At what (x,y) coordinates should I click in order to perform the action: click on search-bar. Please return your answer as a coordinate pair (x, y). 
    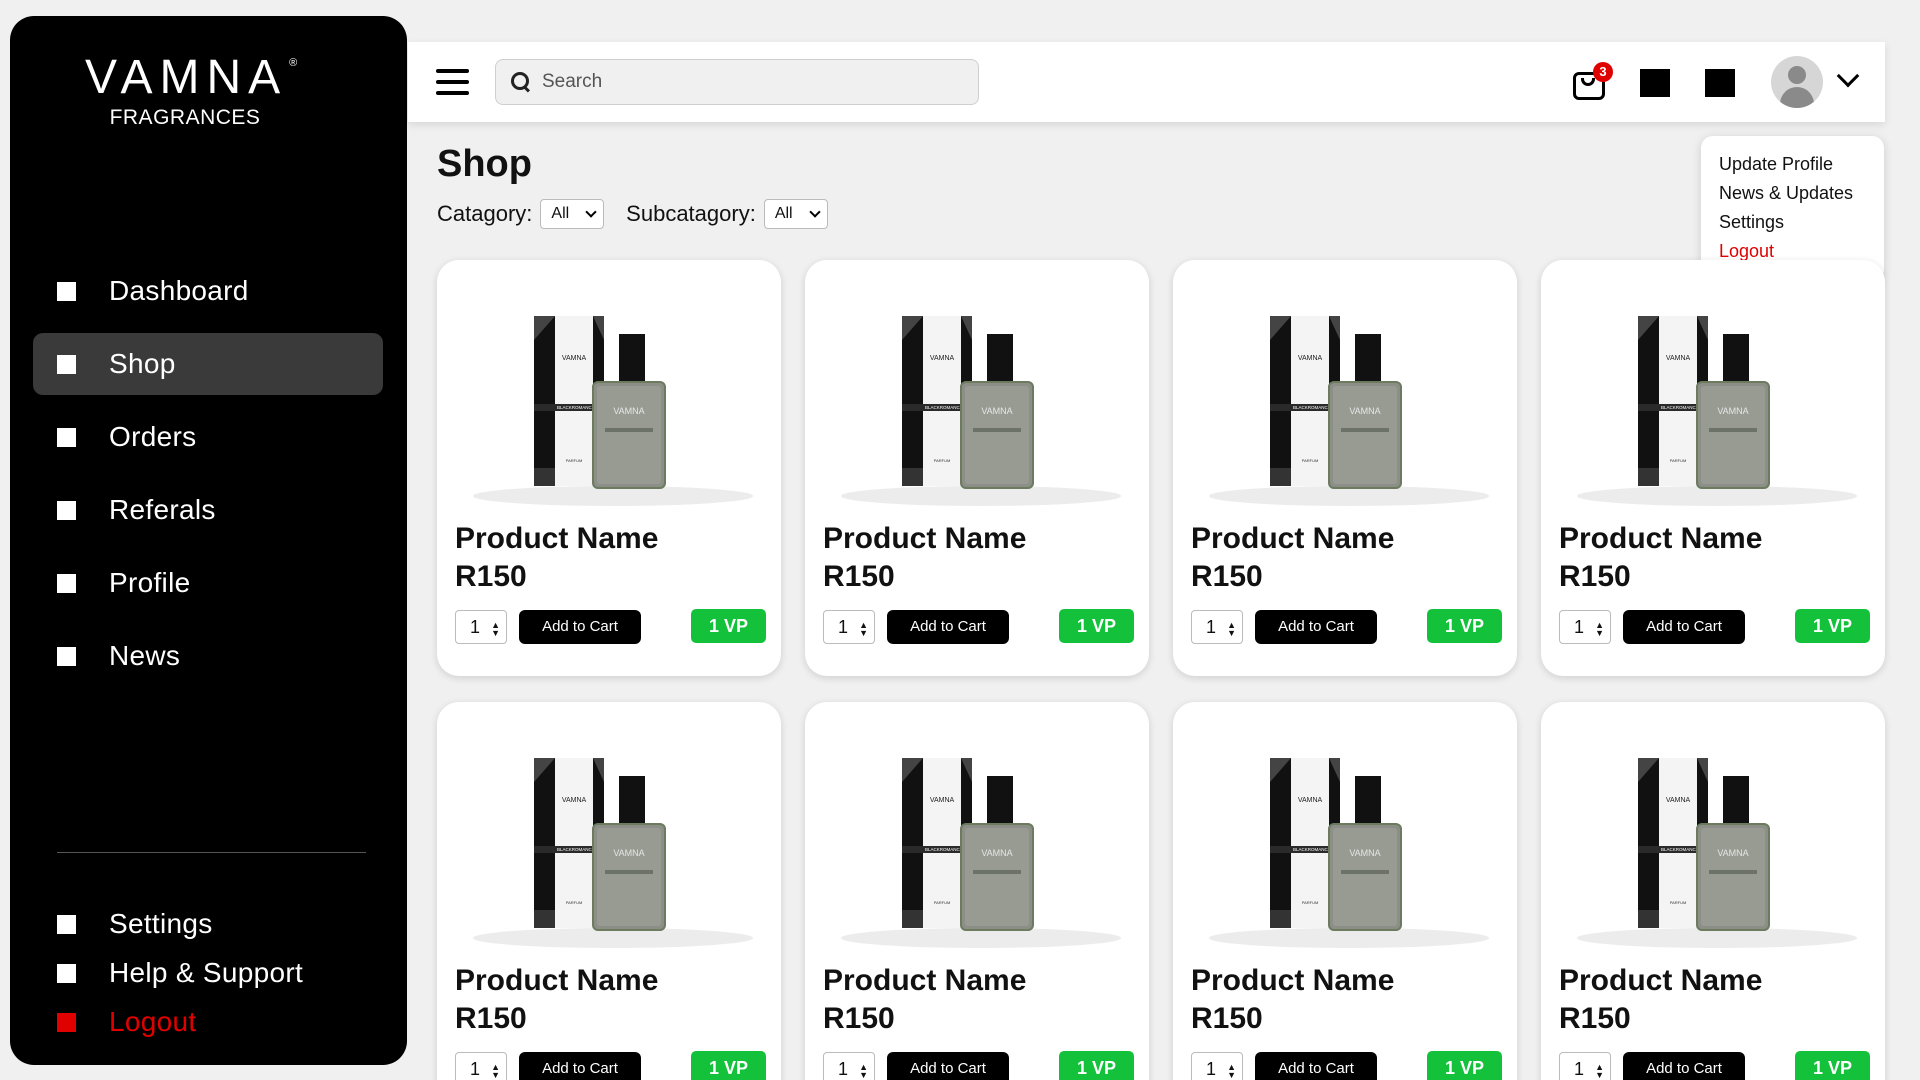
    Looking at the image, I should click on (737, 82).